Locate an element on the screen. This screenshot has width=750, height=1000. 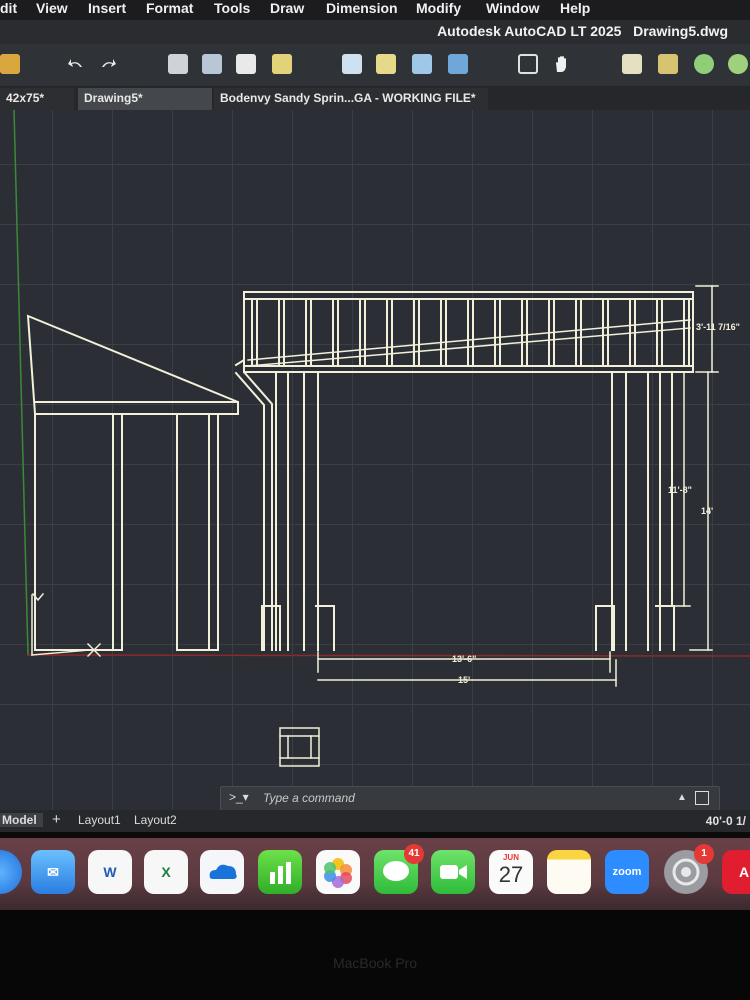
calendar-day: 27 is located at coordinates (511, 874).